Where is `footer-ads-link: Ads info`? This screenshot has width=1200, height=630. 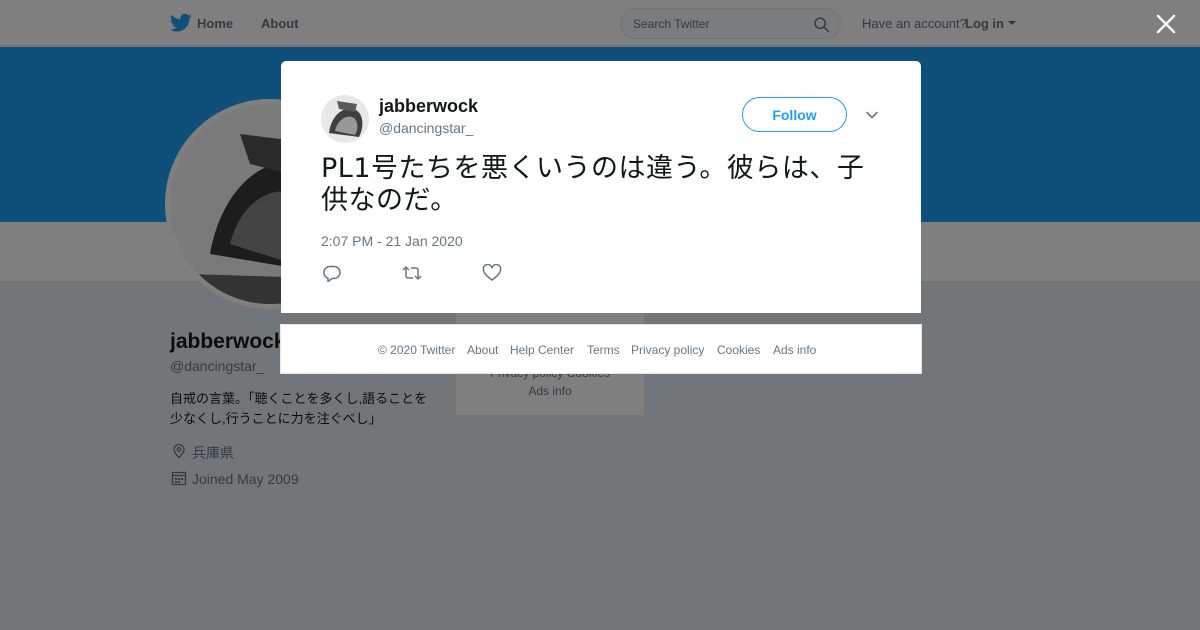
footer-ads-link: Ads info is located at coordinates (794, 350).